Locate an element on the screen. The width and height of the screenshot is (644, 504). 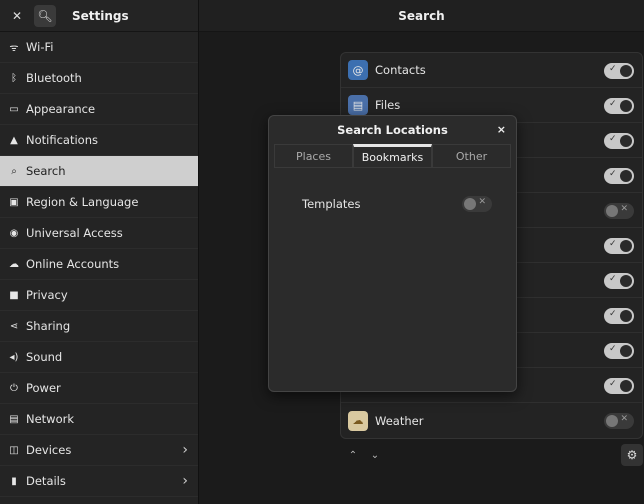
appearance-icon: ▭ is located at coordinates (14, 109).